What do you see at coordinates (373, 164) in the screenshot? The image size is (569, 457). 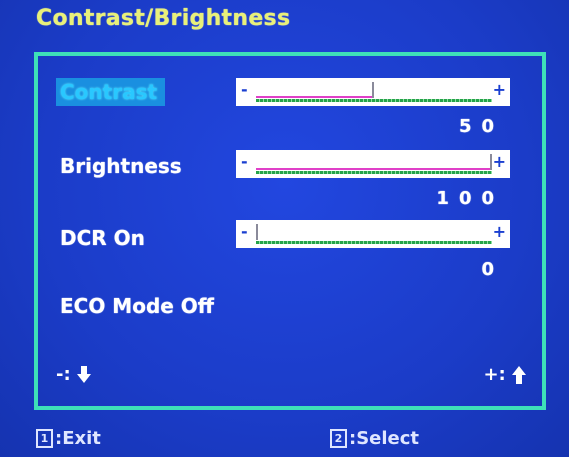 I see `brightness-slider: - +` at bounding box center [373, 164].